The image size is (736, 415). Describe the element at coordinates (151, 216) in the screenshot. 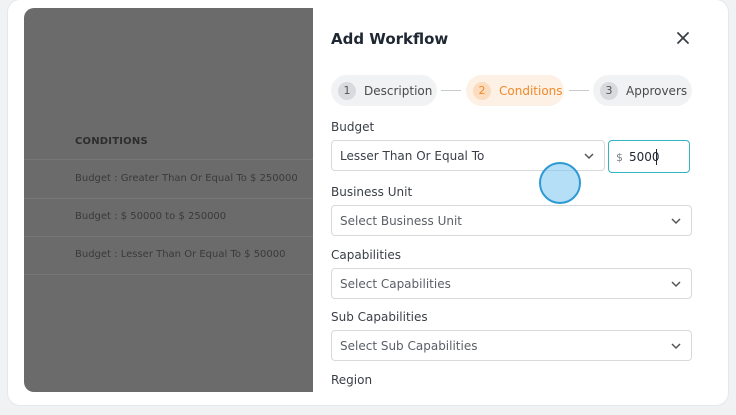

I see `condition-text: Budget : $ 50000 to $ 250000` at that location.